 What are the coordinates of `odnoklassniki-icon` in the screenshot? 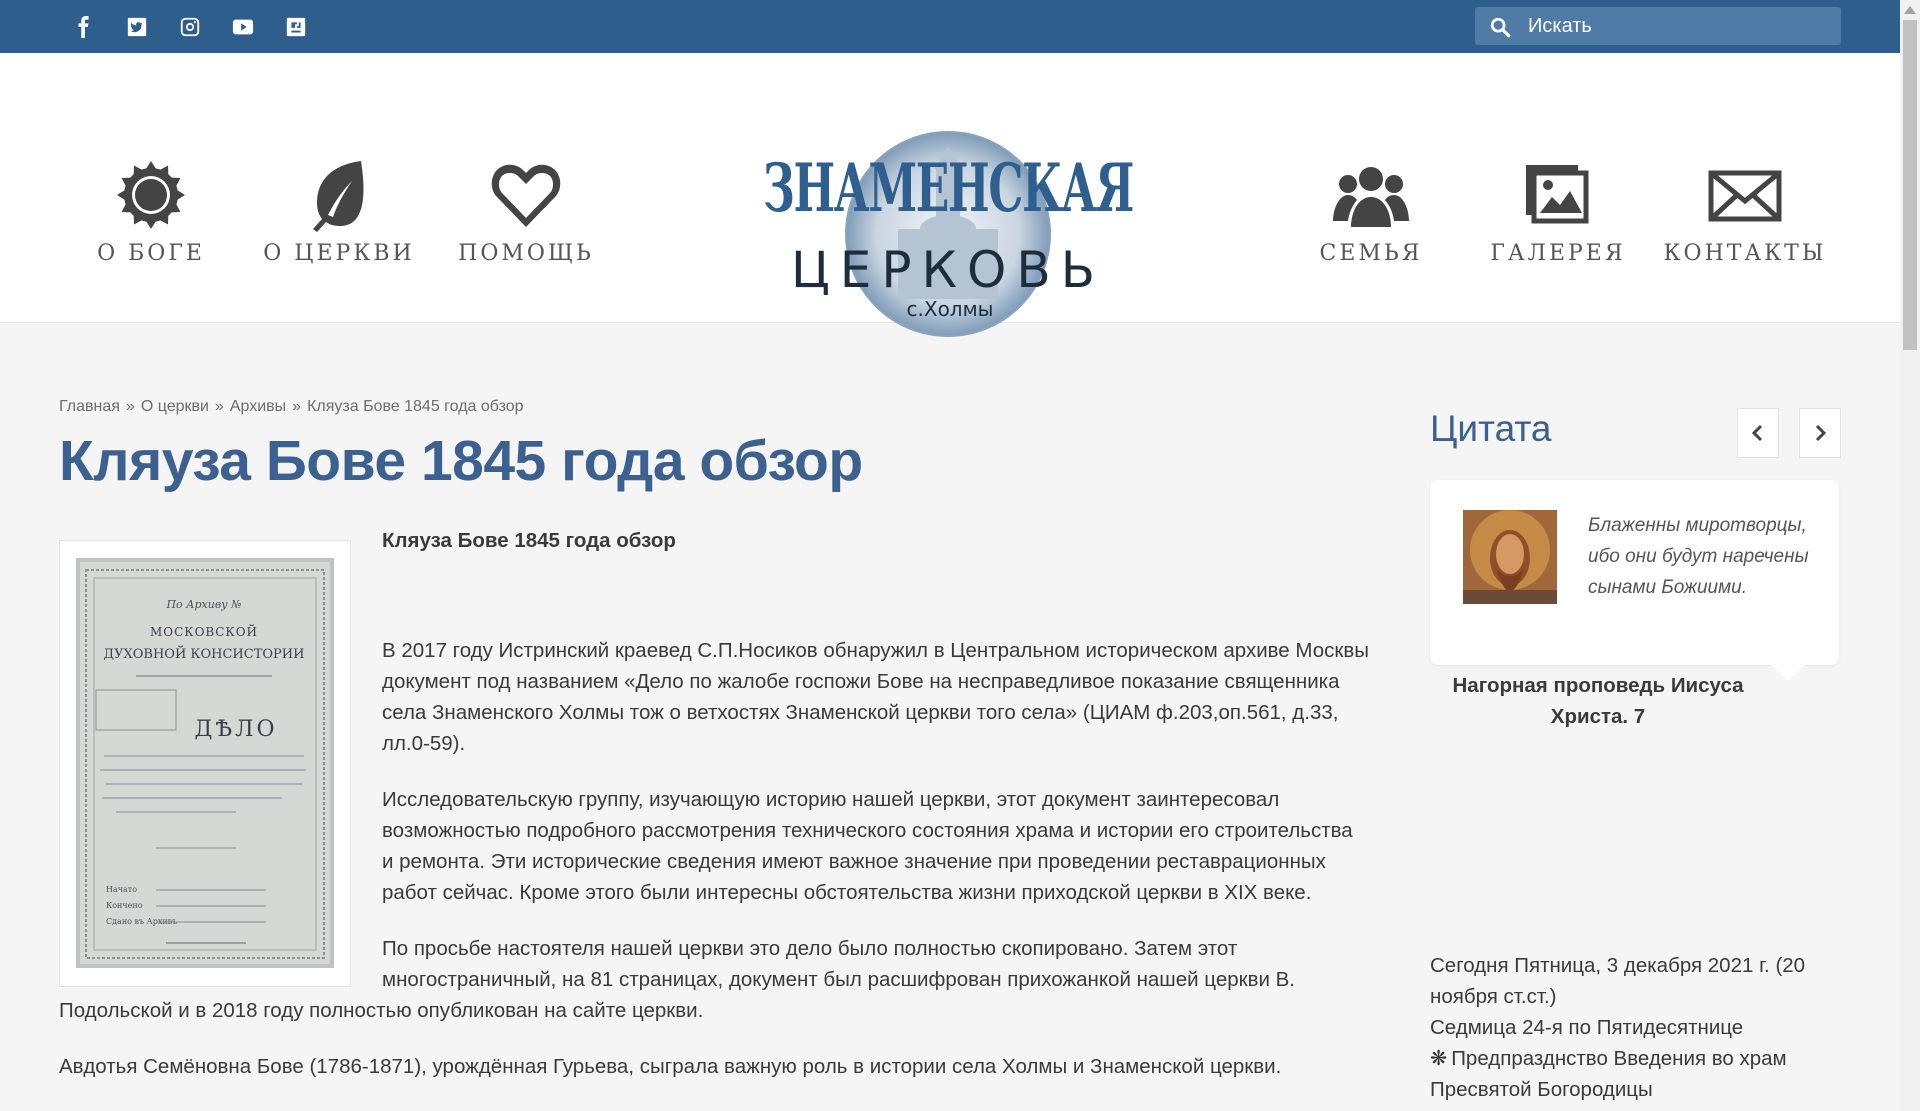 It's located at (296, 27).